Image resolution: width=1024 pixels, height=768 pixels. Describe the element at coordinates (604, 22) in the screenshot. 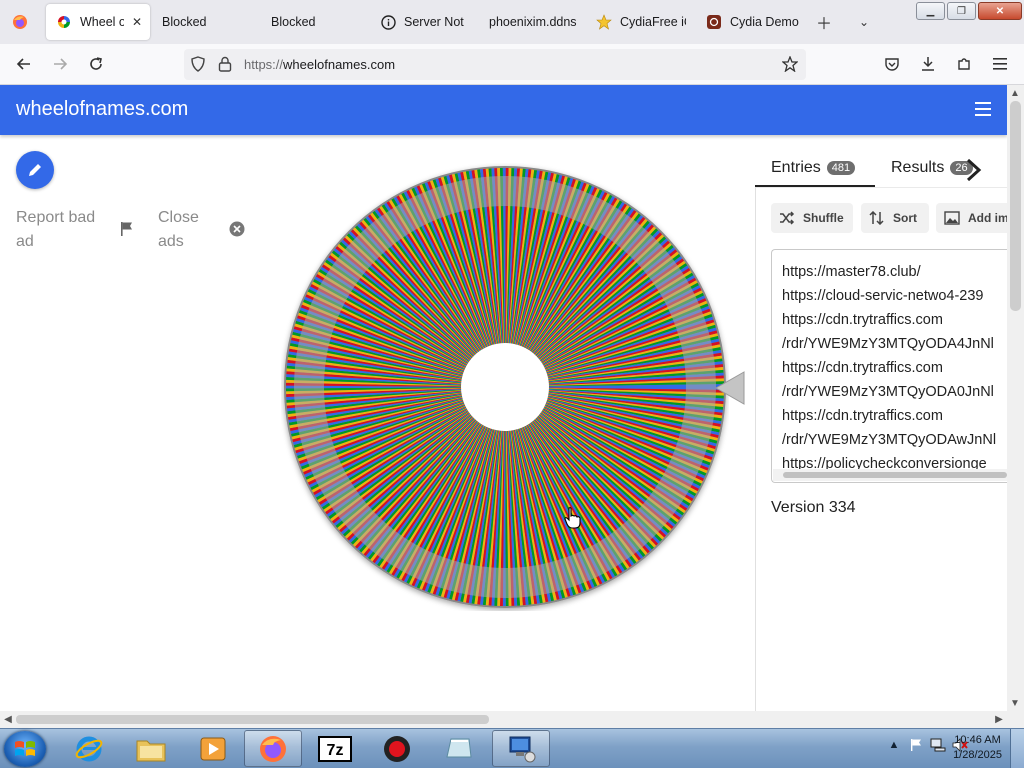

I see `star-icon` at that location.